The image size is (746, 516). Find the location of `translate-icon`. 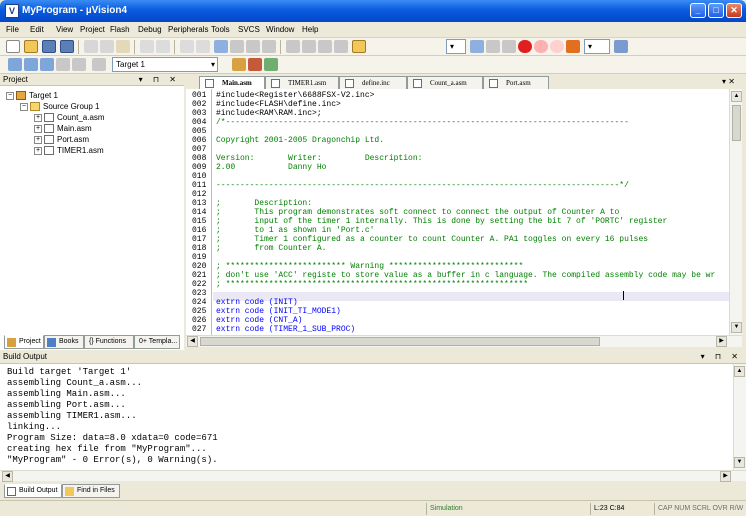

translate-icon is located at coordinates (15, 64).